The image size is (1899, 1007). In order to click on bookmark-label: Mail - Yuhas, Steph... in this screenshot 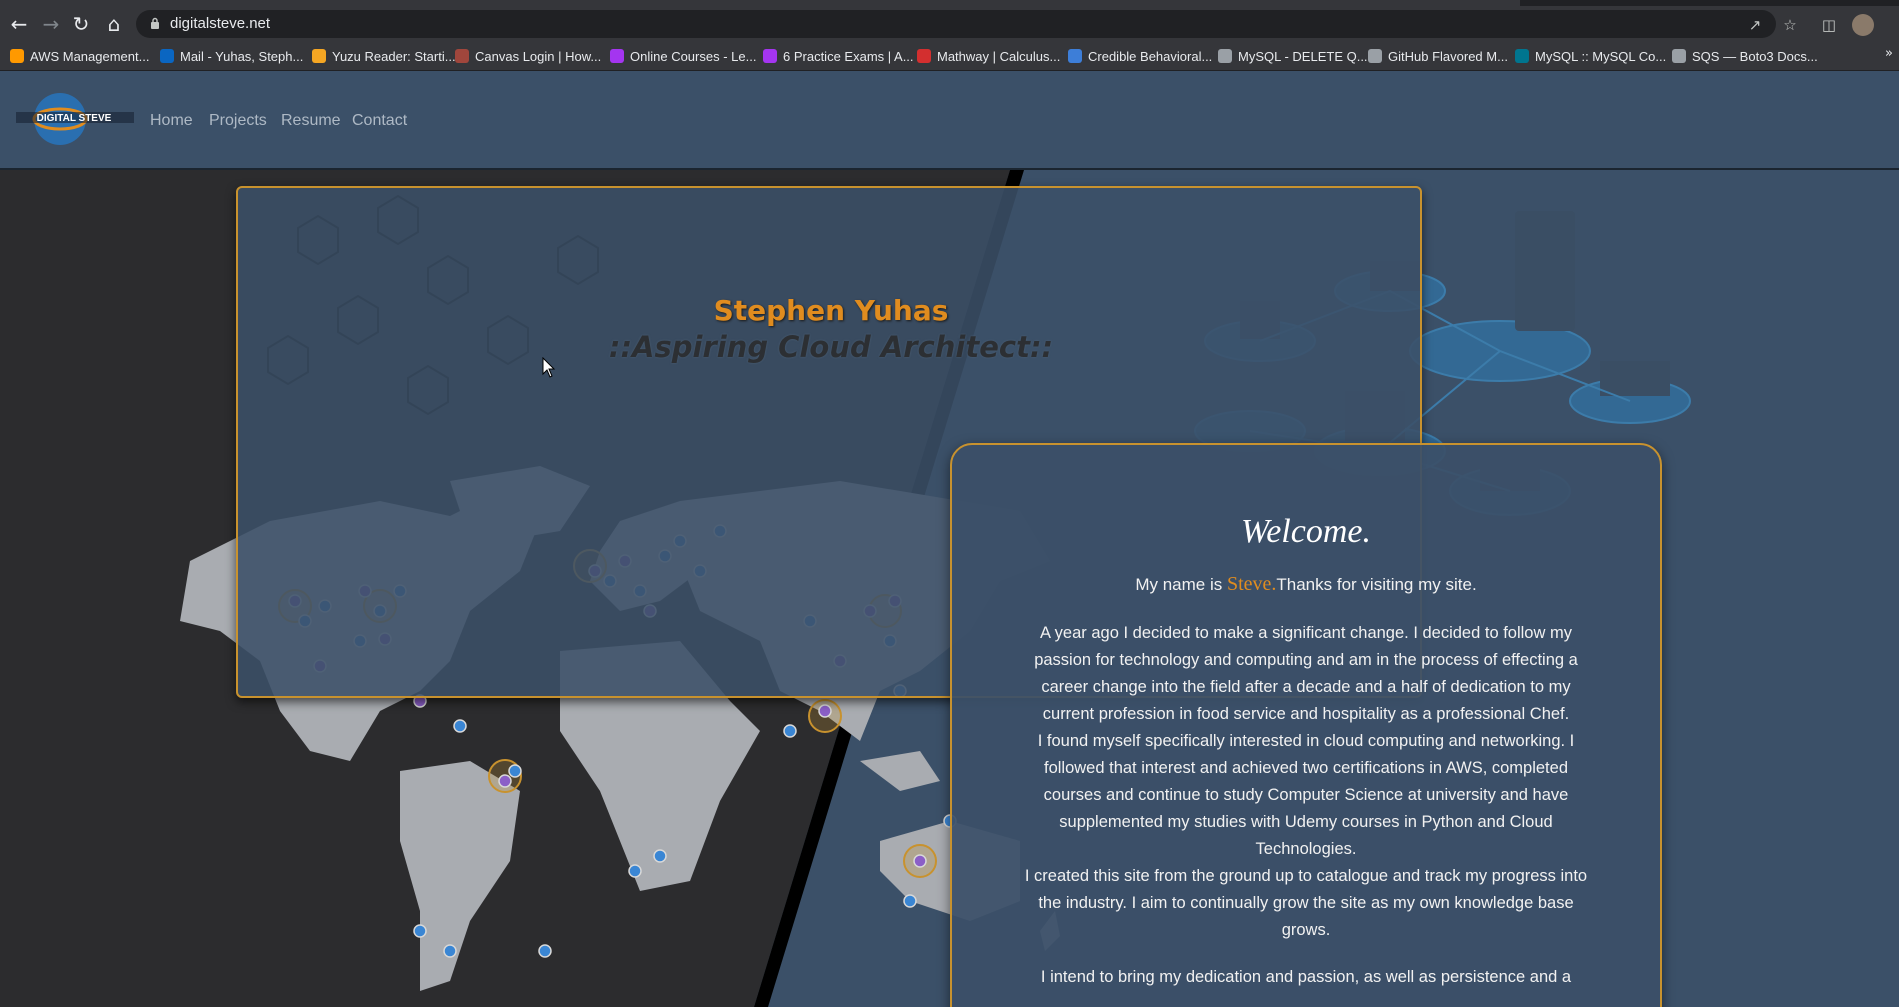, I will do `click(242, 56)`.